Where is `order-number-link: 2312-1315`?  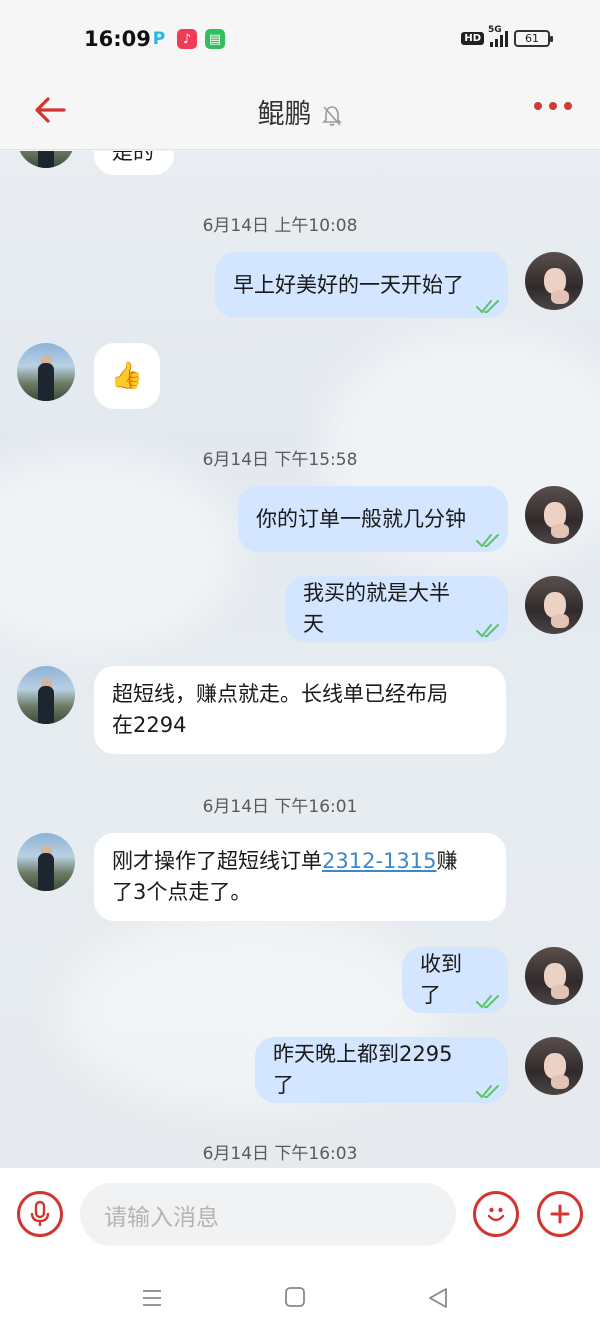 order-number-link: 2312-1315 is located at coordinates (379, 861).